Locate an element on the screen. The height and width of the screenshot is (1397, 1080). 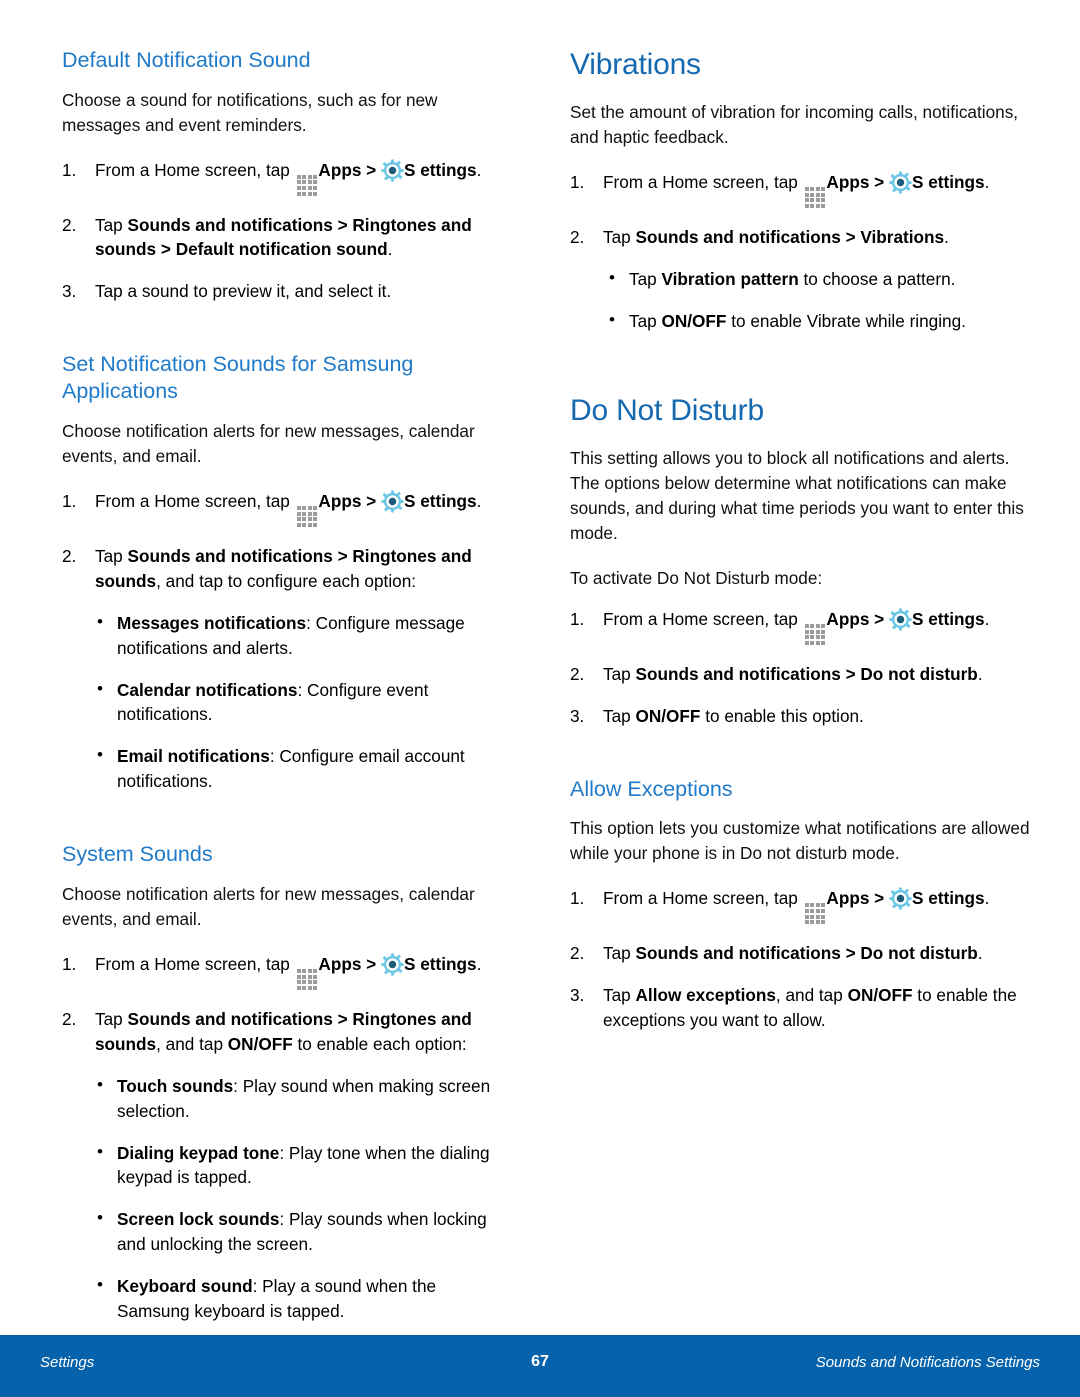
heading-do-not-disturb: Do Not Disturb is located at coordinates (667, 410).